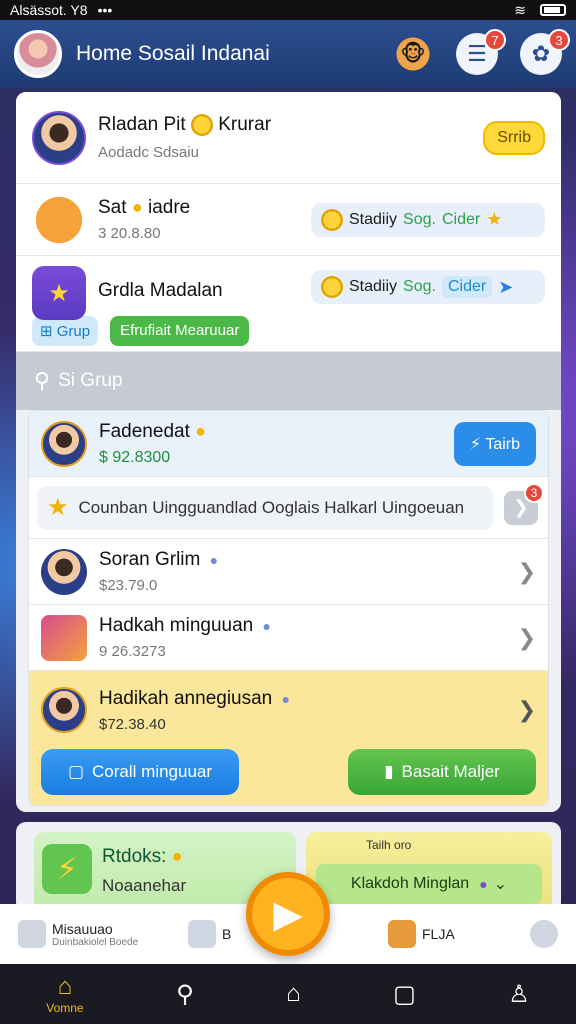  What do you see at coordinates (194, 710) in the screenshot?
I see `highlight-text: Hadikah annegiusan ● $72.38.40` at bounding box center [194, 710].